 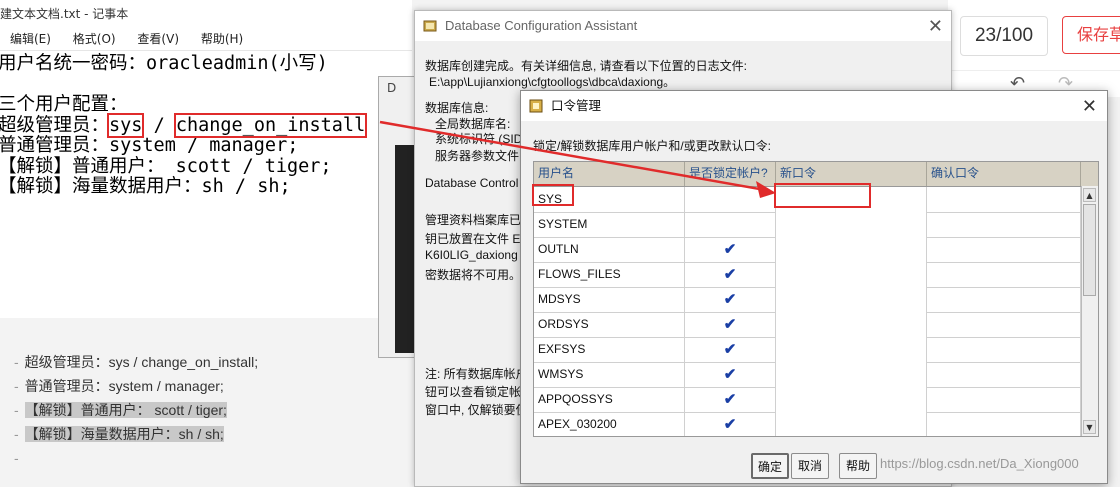 I want to click on dbca-repo: 密数据将不可用。, so click(x=473, y=275).